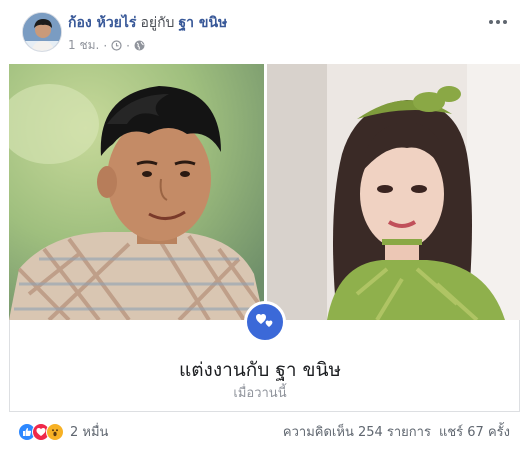 This screenshot has height=450, width=520. Describe the element at coordinates (102, 23) in the screenshot. I see `author-name: ก้อง ห้วยไร่` at that location.